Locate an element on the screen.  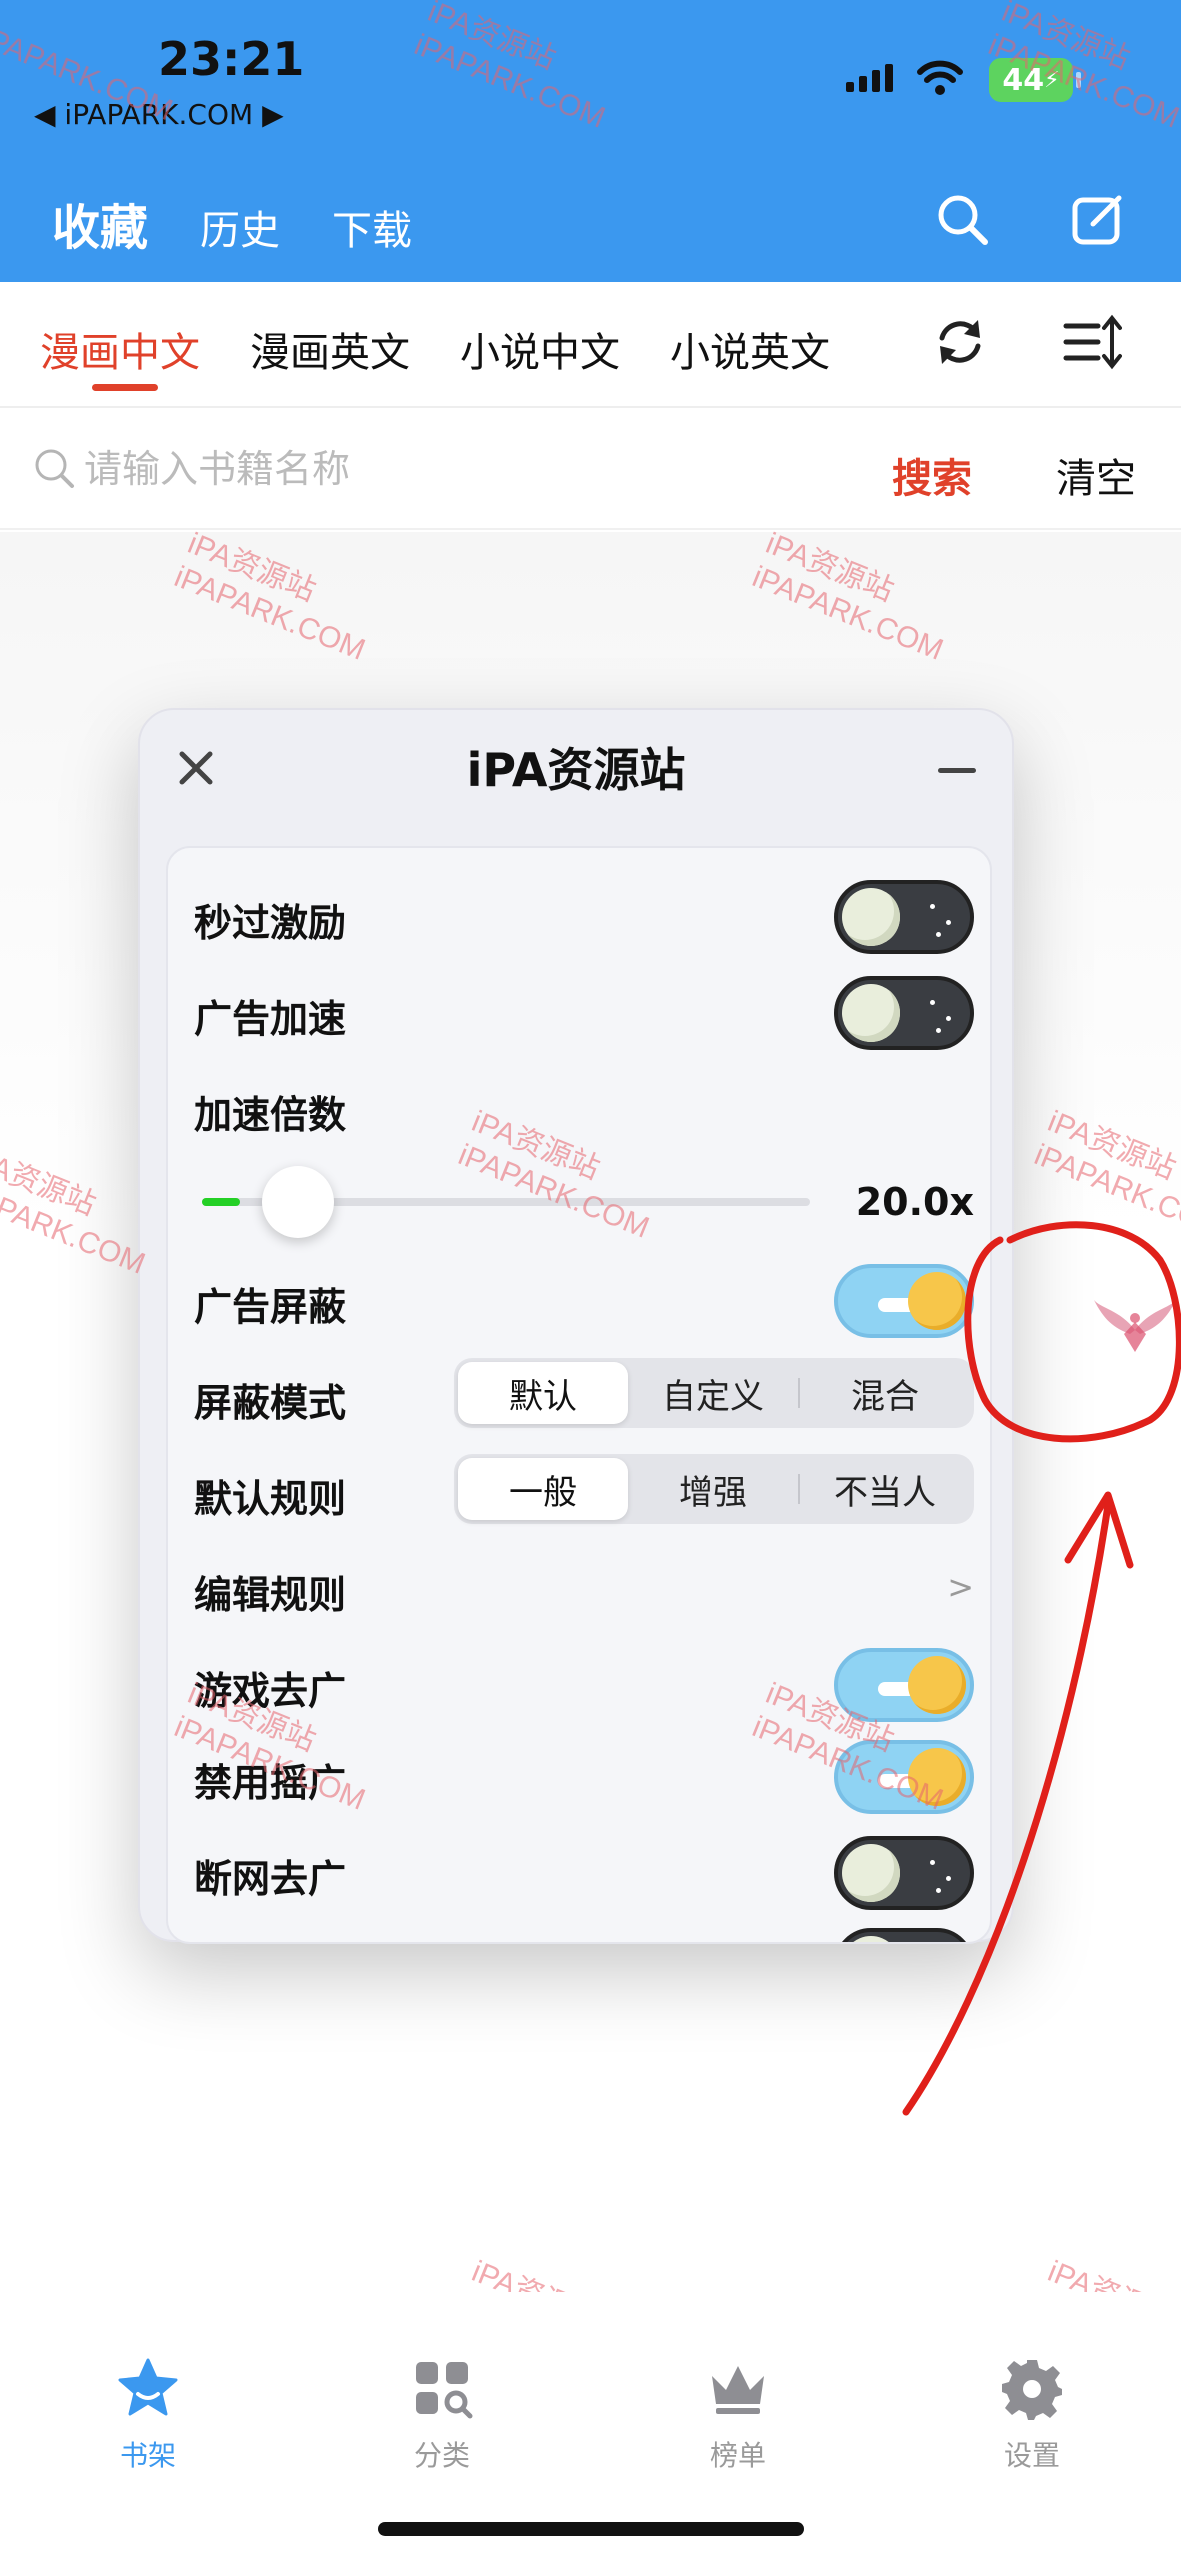
tab-history: 历史 is located at coordinates (240, 227).